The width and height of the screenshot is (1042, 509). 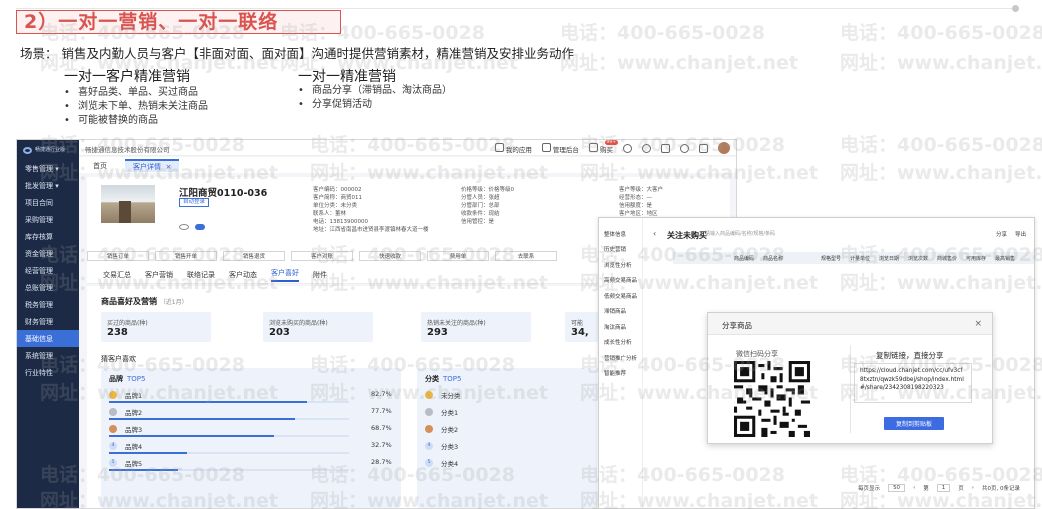 I want to click on link-icon, so click(x=184, y=227).